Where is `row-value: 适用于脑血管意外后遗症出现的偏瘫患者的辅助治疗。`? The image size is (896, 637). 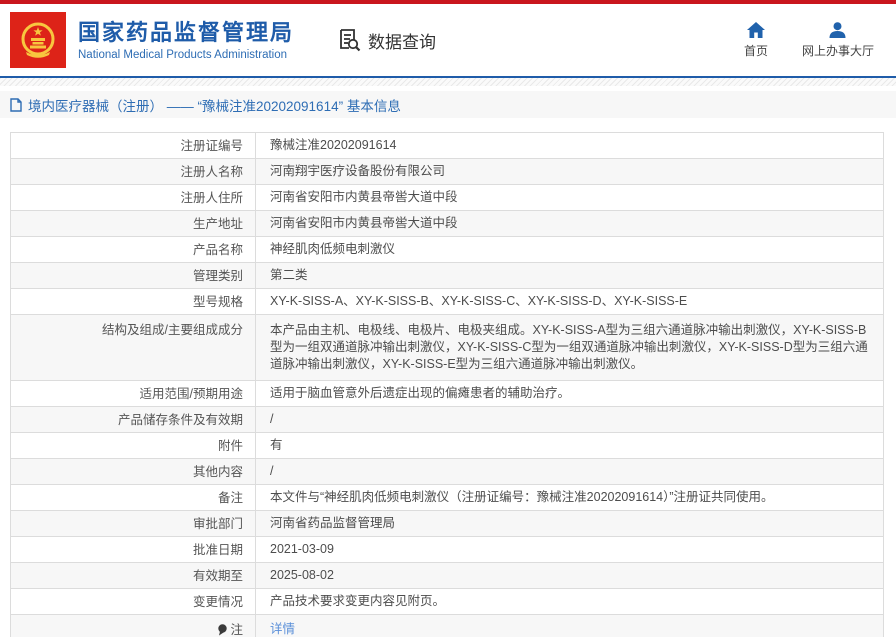
row-value: 适用于脑血管意外后遗症出现的偏瘫患者的辅助治疗。 is located at coordinates (420, 393).